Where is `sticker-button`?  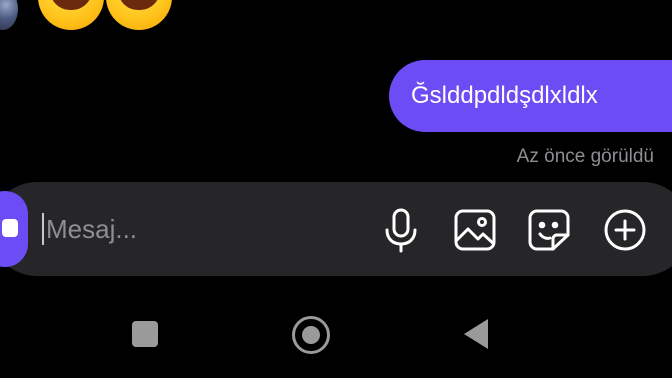
sticker-button is located at coordinates (549, 230).